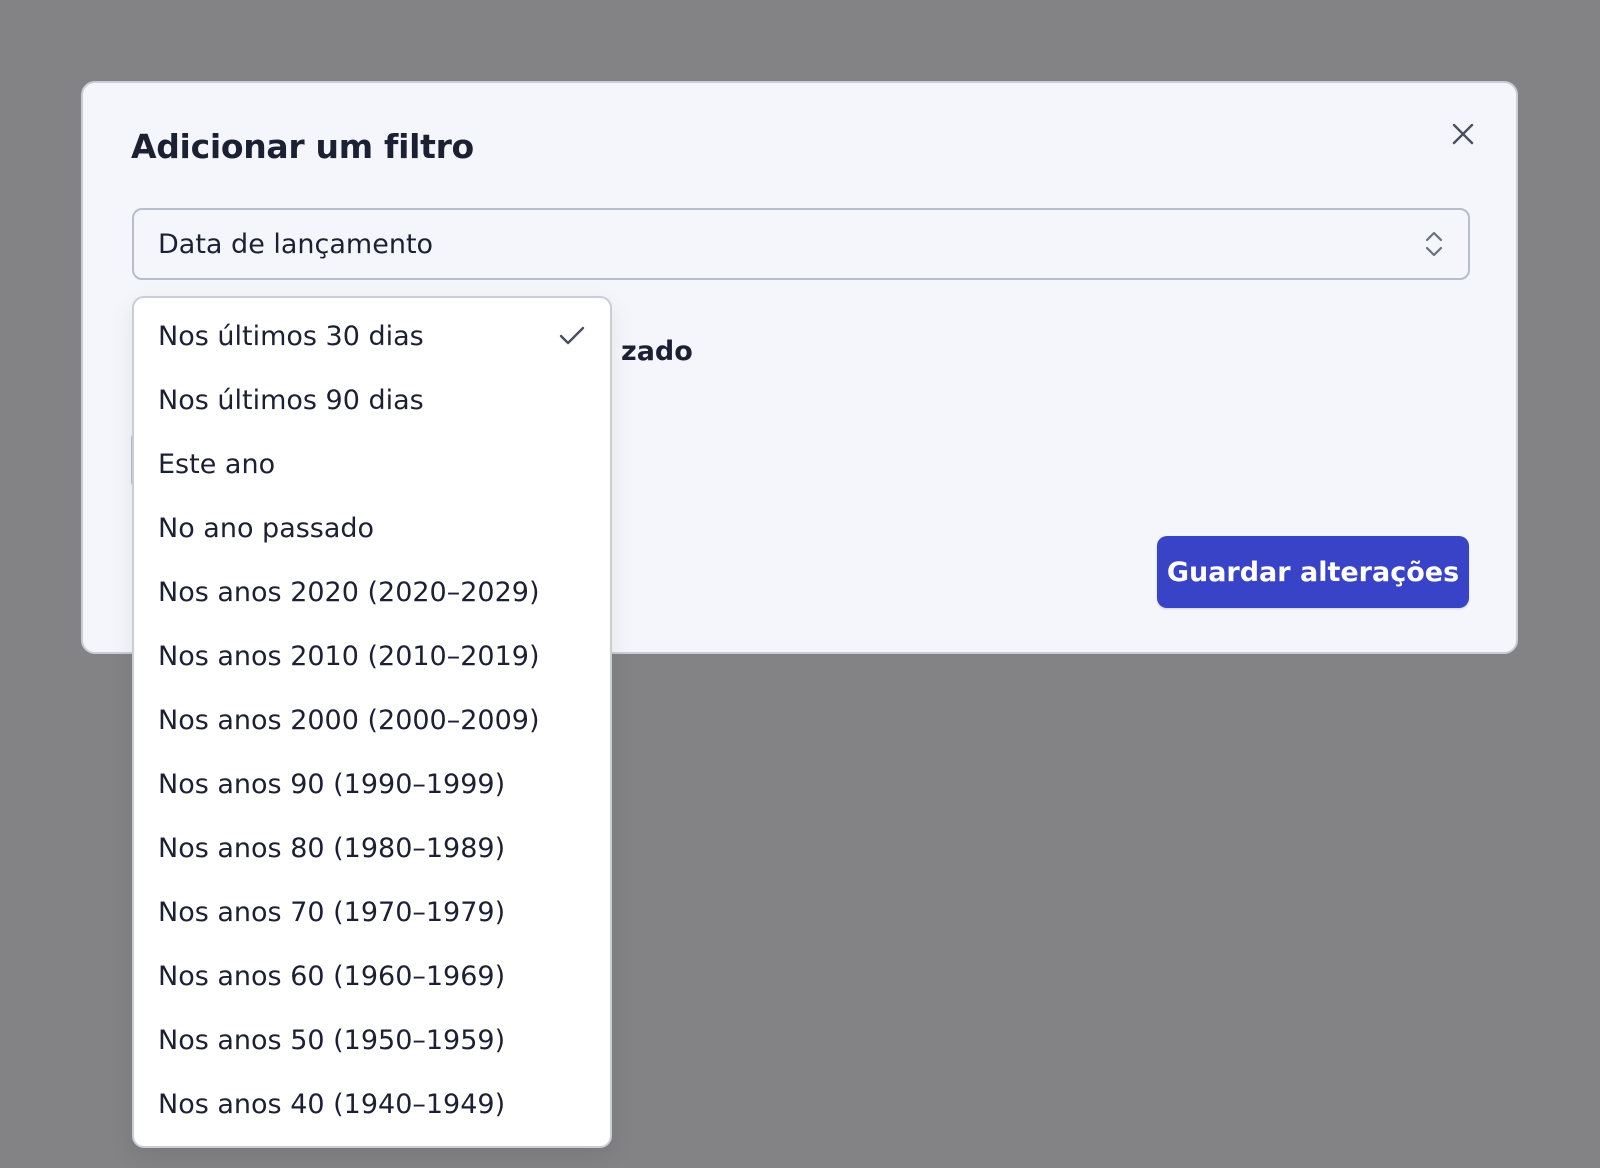 The image size is (1600, 1168). I want to click on dropdown-option-label: Nos últimos 90 dias, so click(291, 400).